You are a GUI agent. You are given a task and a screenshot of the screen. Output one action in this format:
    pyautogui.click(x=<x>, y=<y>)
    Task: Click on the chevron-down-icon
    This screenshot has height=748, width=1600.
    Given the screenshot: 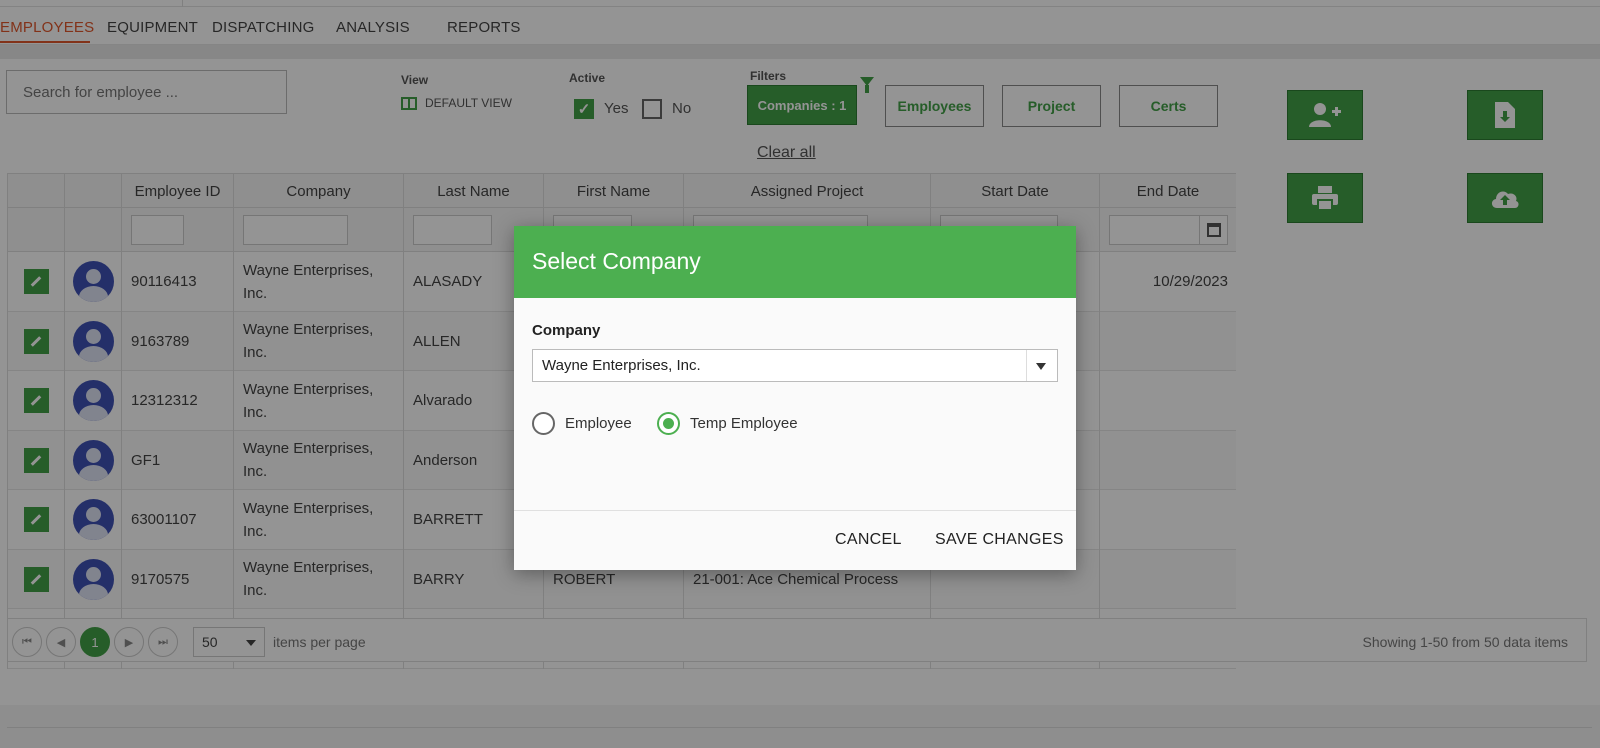 What is the action you would take?
    pyautogui.click(x=1041, y=366)
    